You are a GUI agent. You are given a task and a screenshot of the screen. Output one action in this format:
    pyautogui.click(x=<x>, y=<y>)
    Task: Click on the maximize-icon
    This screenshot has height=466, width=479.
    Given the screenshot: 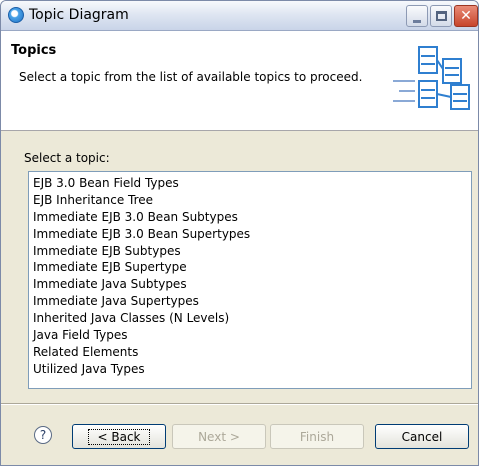 What is the action you would take?
    pyautogui.click(x=441, y=16)
    